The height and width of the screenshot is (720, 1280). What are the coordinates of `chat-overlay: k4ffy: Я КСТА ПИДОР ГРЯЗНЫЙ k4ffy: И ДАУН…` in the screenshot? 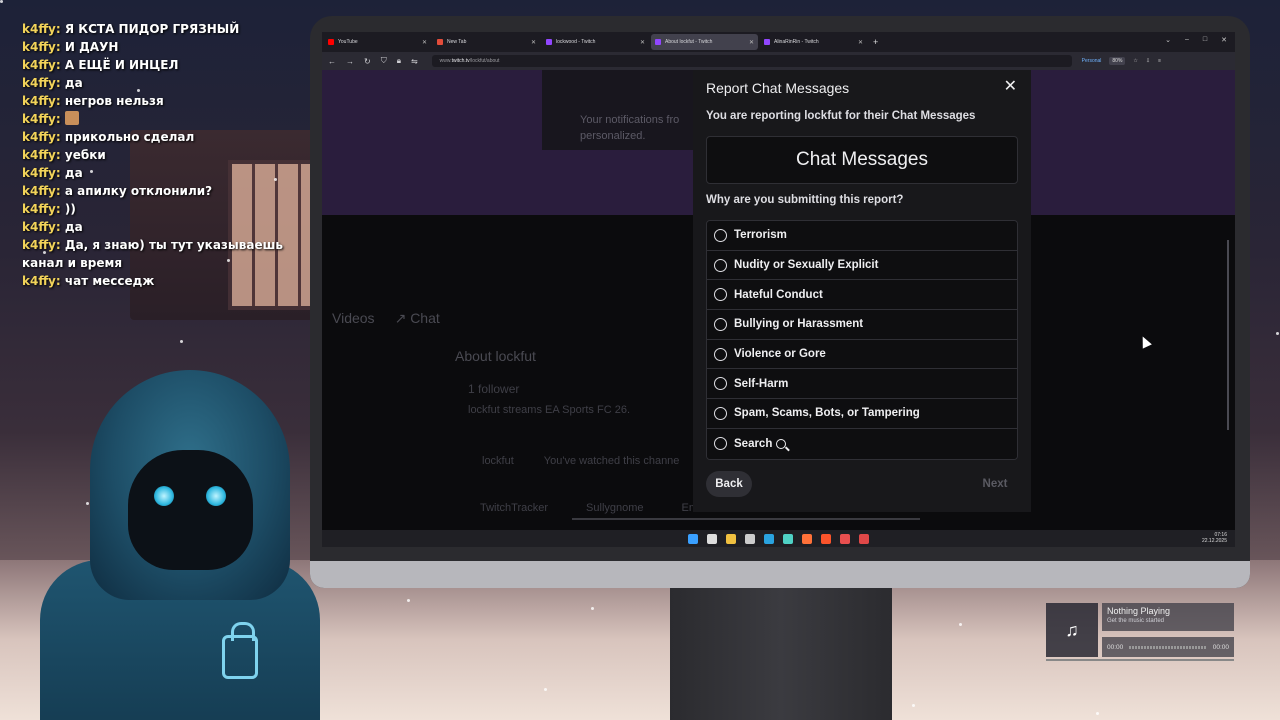 It's located at (172, 155).